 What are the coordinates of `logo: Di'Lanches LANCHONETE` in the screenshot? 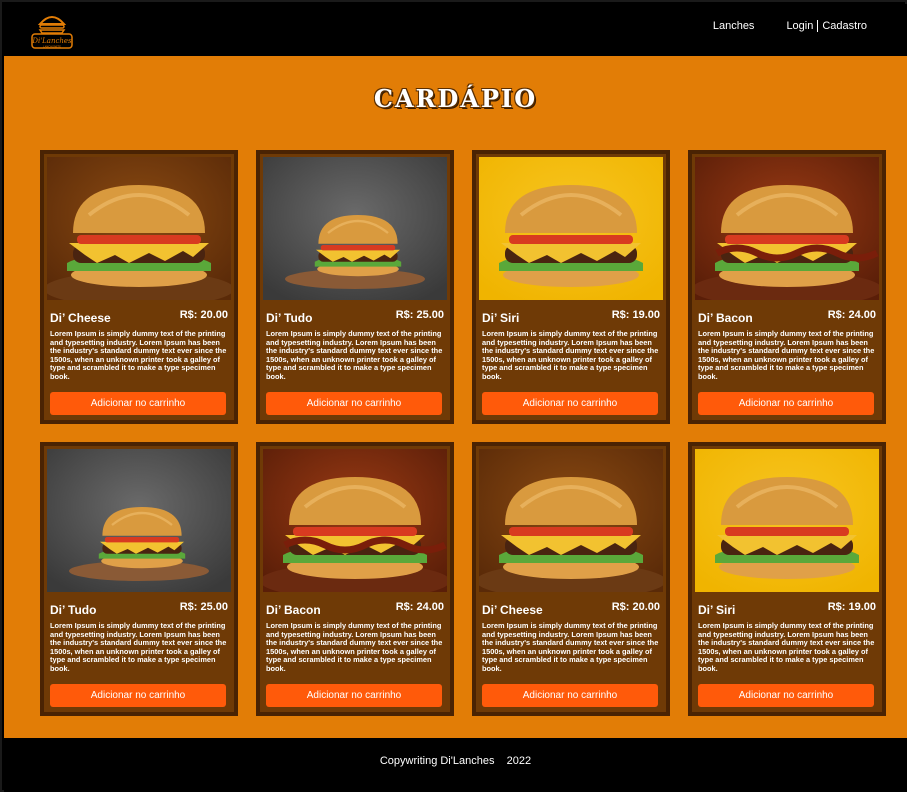 It's located at (52, 30).